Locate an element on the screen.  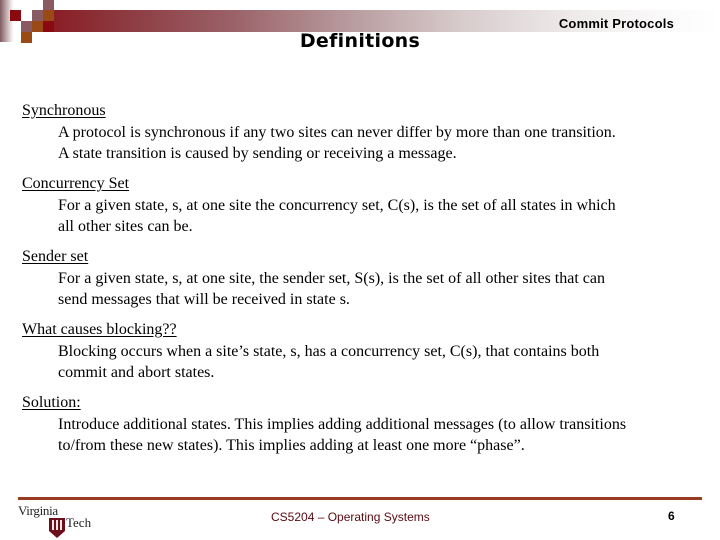
header-subtitle: Commit Protocols is located at coordinates (616, 23).